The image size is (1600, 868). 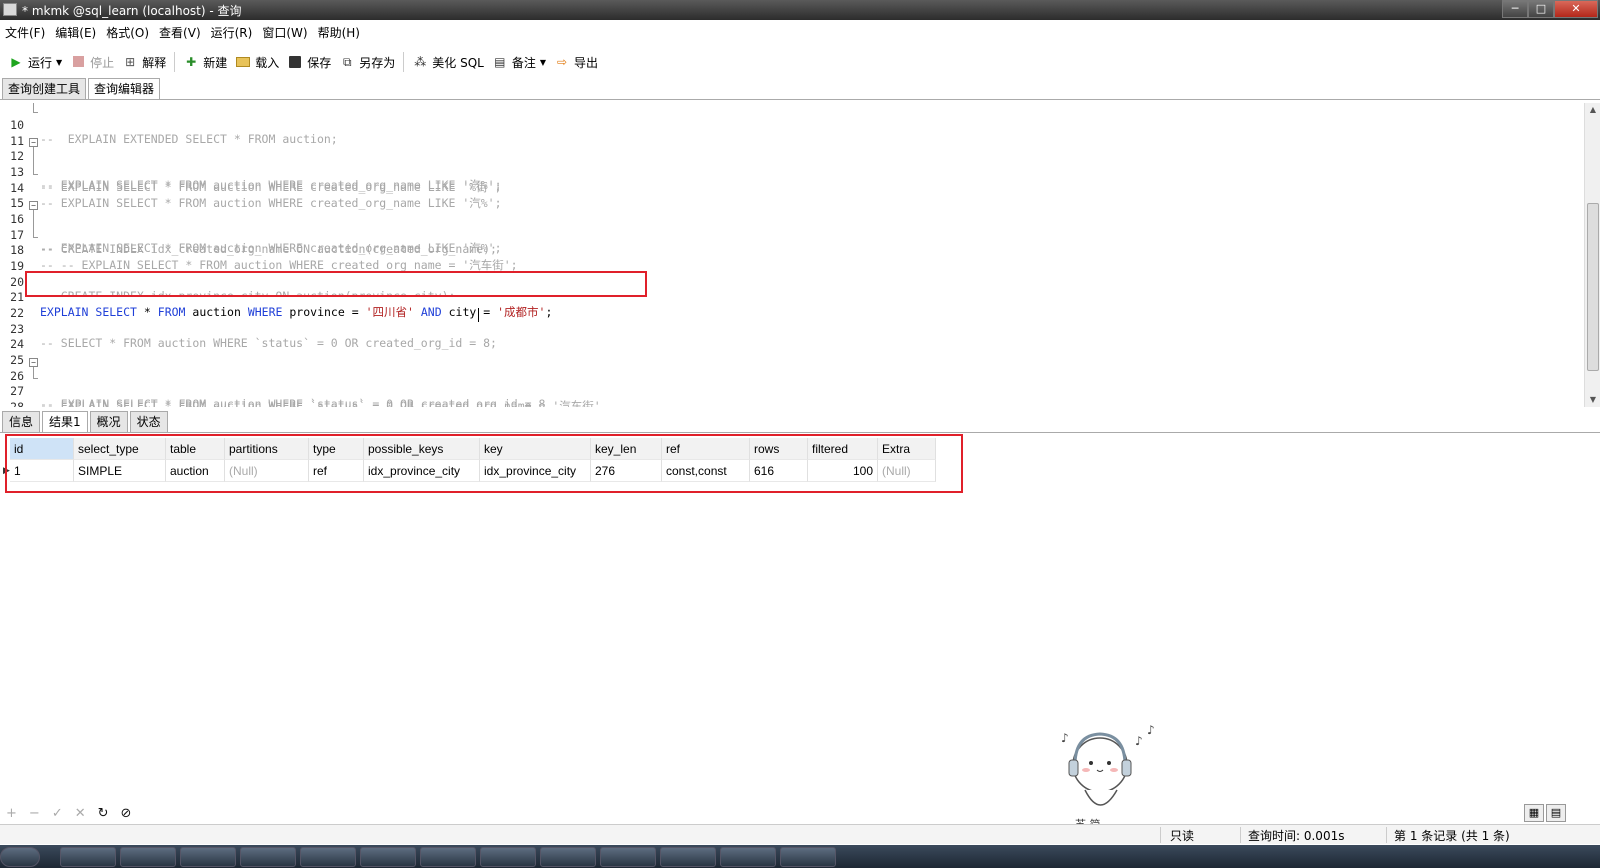 What do you see at coordinates (562, 62) in the screenshot?
I see `export-icon: ⇨` at bounding box center [562, 62].